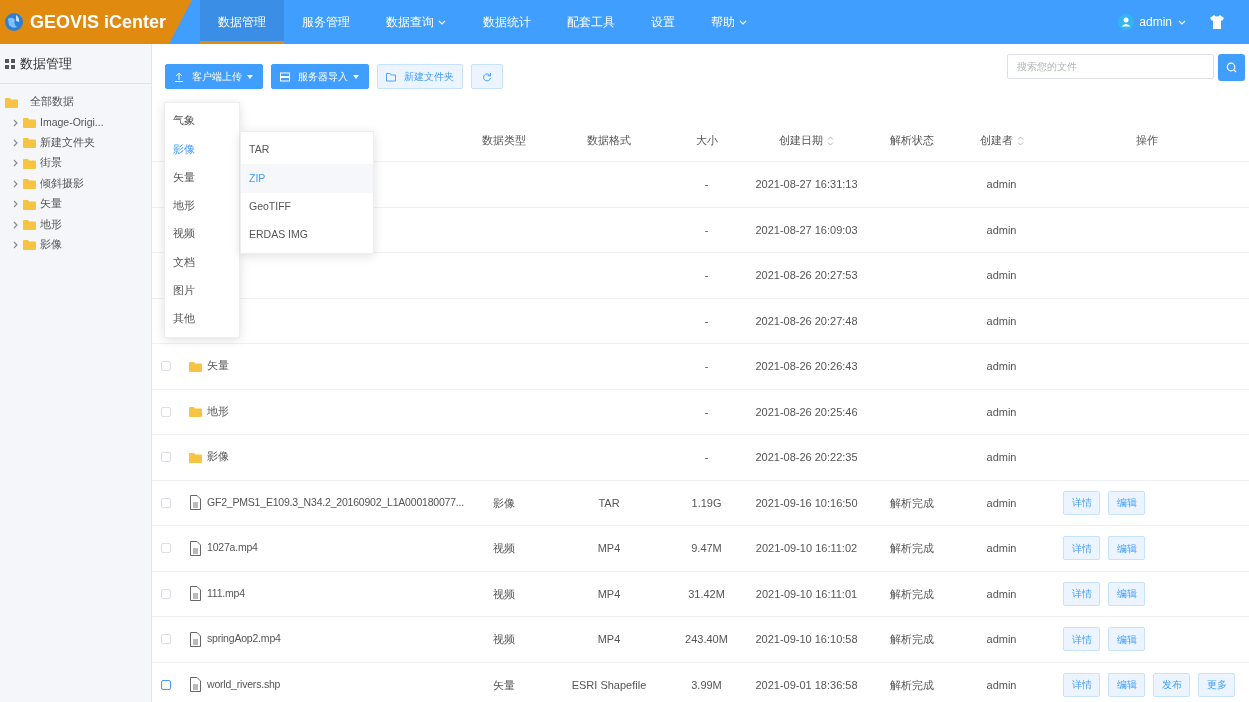  What do you see at coordinates (202, 177) in the screenshot?
I see `menu-item: 矢量` at bounding box center [202, 177].